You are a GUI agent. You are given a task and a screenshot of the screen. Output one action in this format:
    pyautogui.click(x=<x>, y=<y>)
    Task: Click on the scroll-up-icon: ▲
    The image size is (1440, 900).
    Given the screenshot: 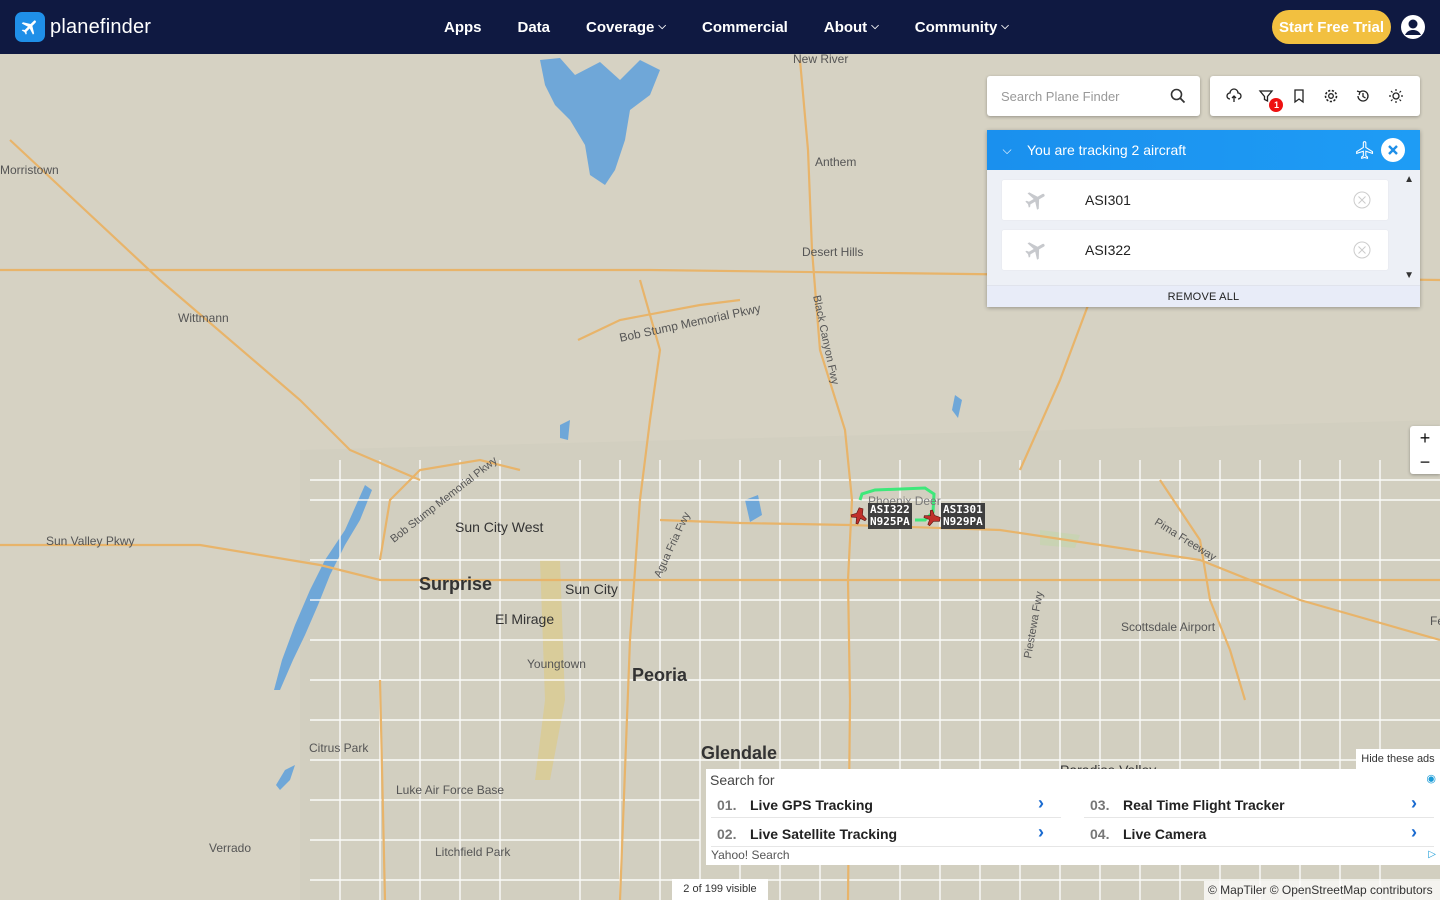 What is the action you would take?
    pyautogui.click(x=1409, y=179)
    